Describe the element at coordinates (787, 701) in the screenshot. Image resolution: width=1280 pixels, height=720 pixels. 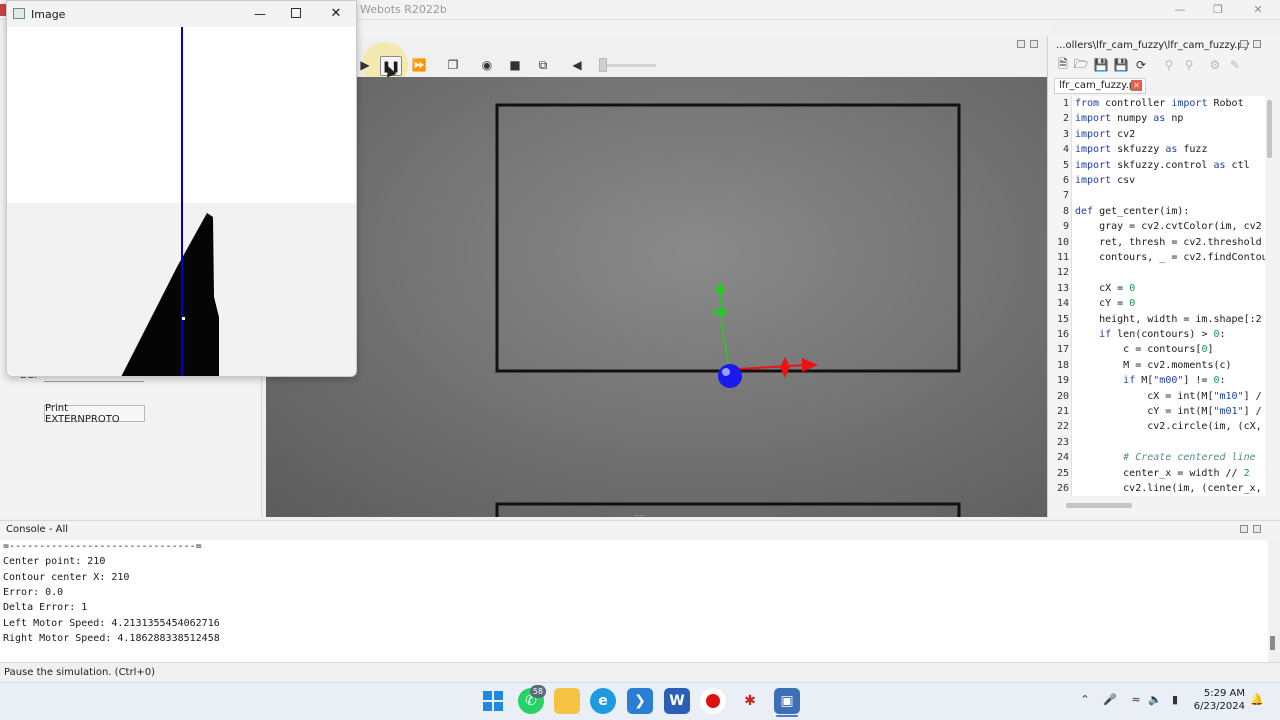
I see `python-icon: ▣` at that location.